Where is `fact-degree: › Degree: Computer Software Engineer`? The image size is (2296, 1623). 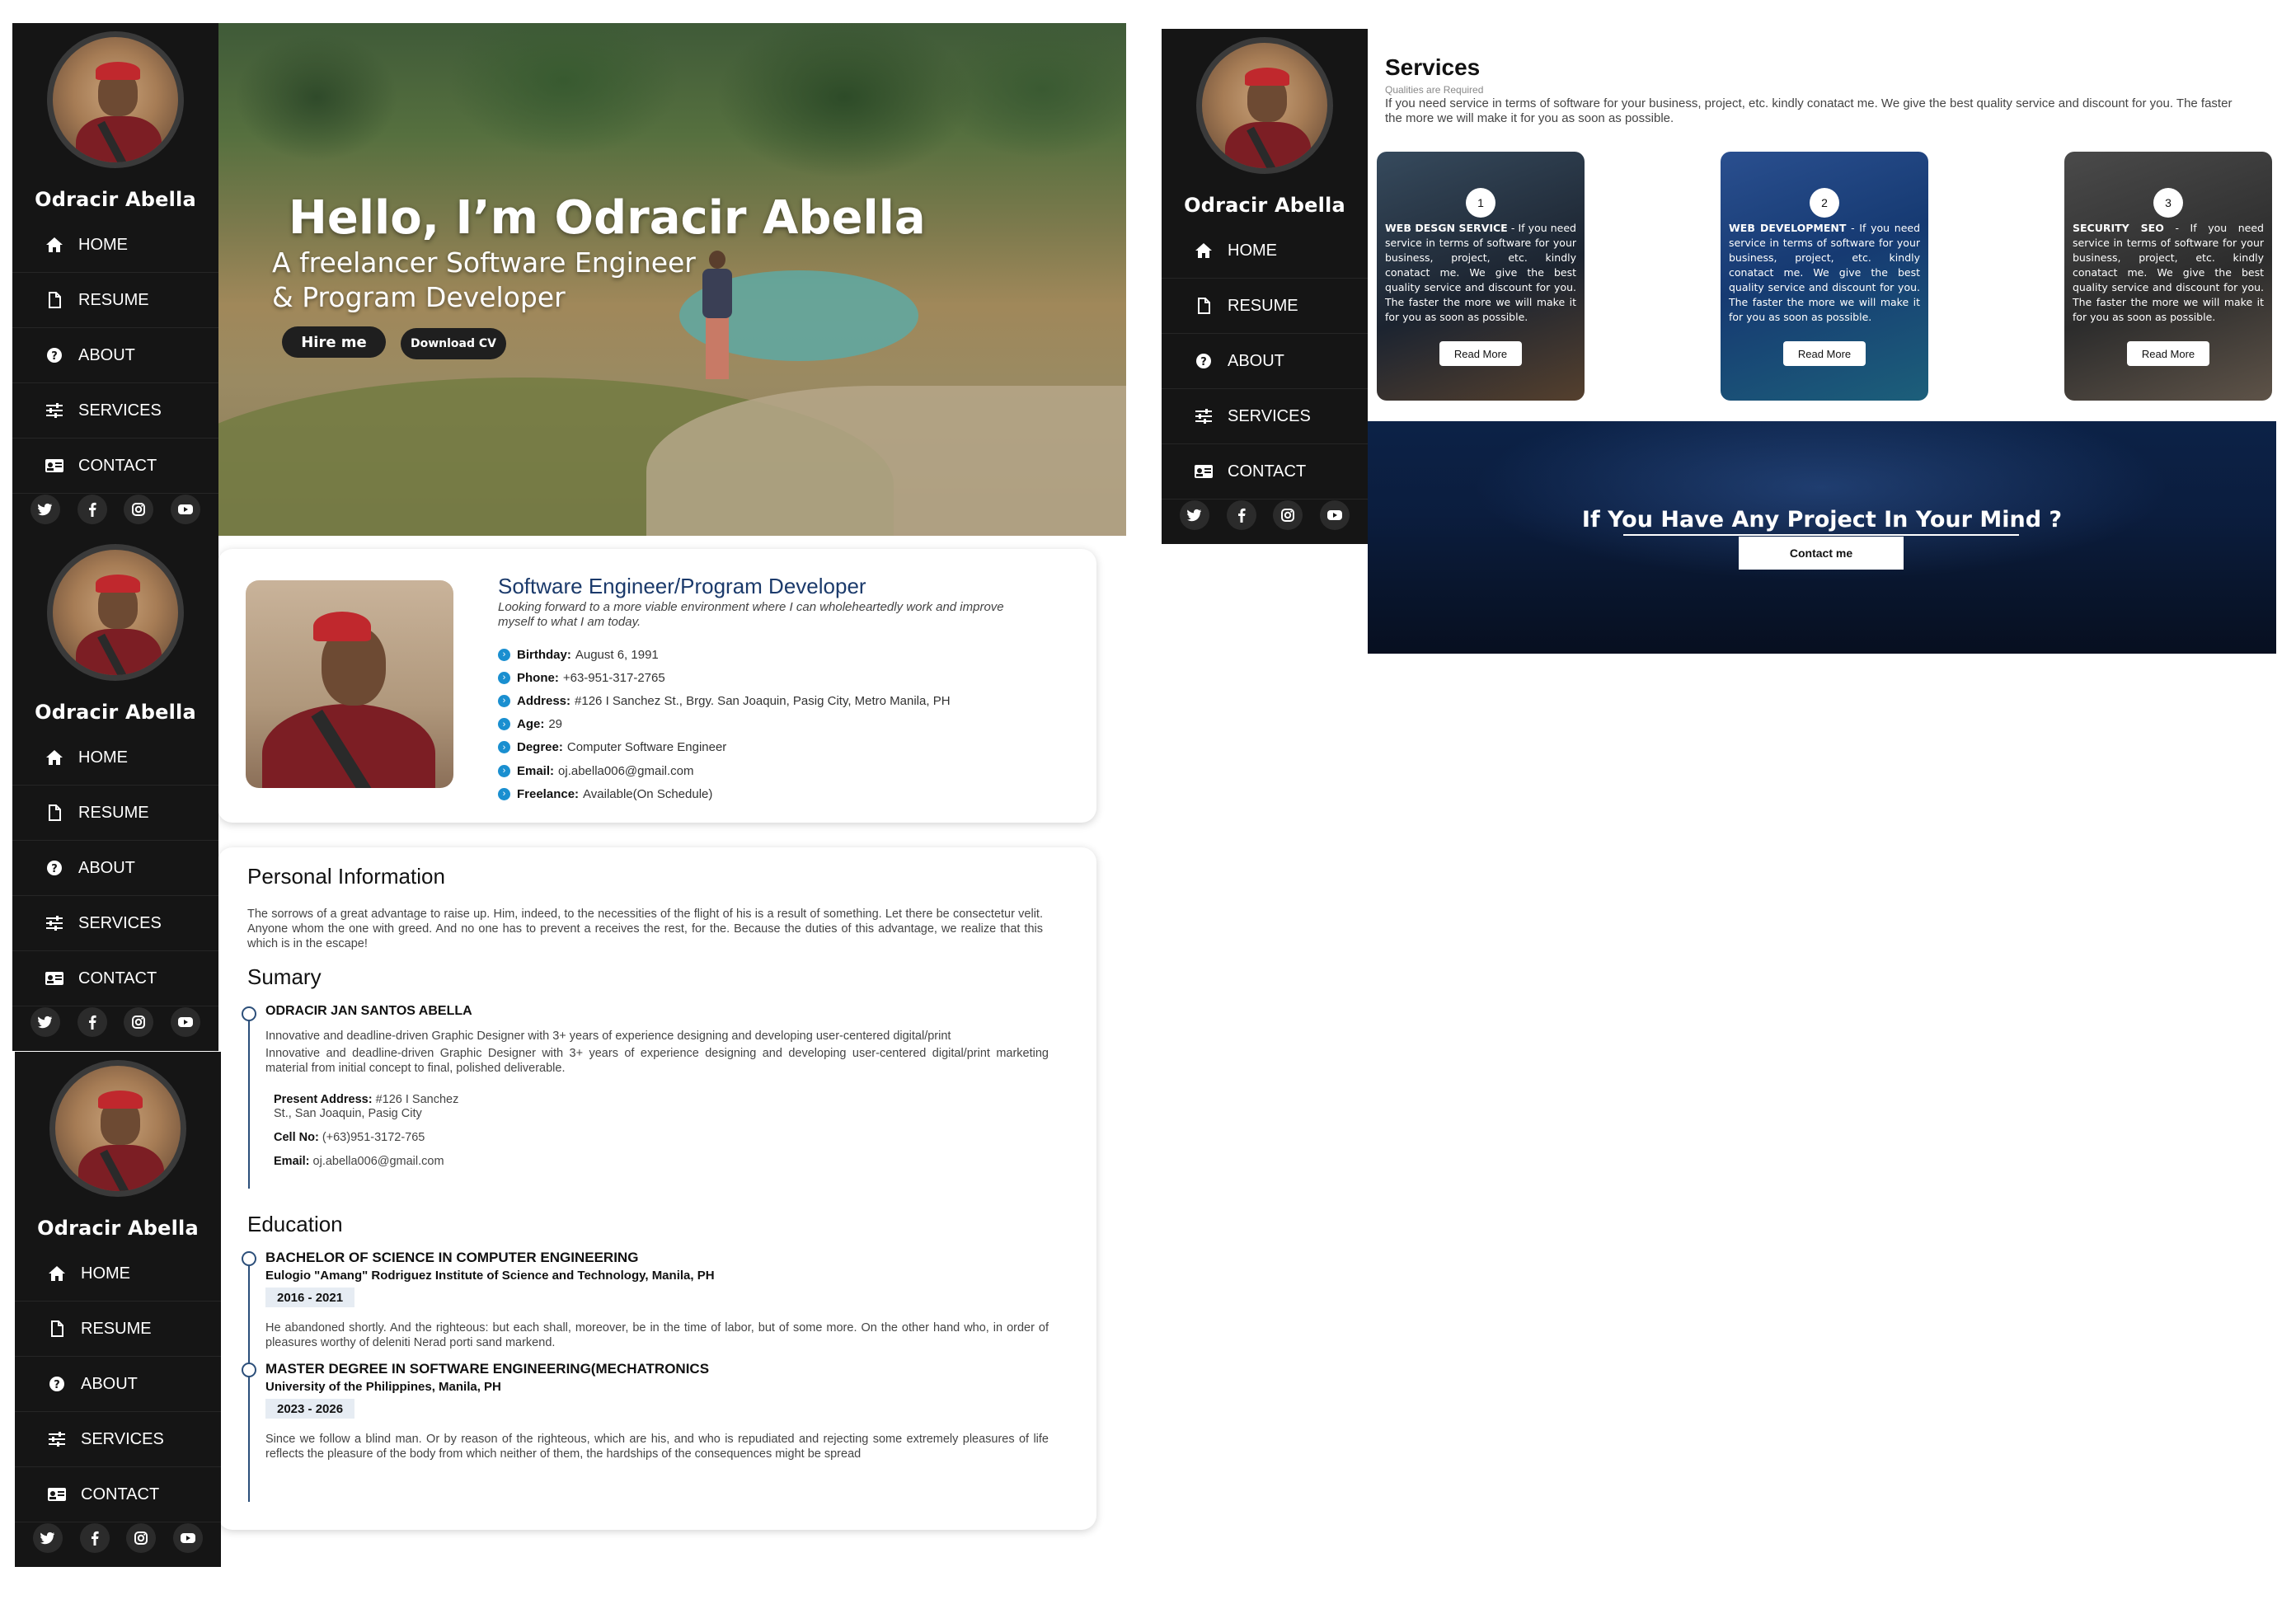
fact-degree: › Degree: Computer Software Engineer is located at coordinates (725, 747).